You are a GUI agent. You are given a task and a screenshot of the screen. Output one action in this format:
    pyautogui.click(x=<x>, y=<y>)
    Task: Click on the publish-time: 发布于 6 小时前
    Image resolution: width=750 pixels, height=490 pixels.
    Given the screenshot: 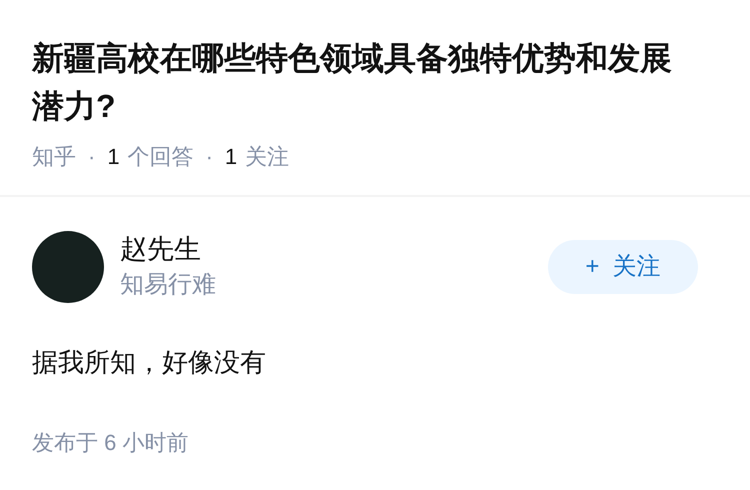 What is the action you would take?
    pyautogui.click(x=111, y=443)
    